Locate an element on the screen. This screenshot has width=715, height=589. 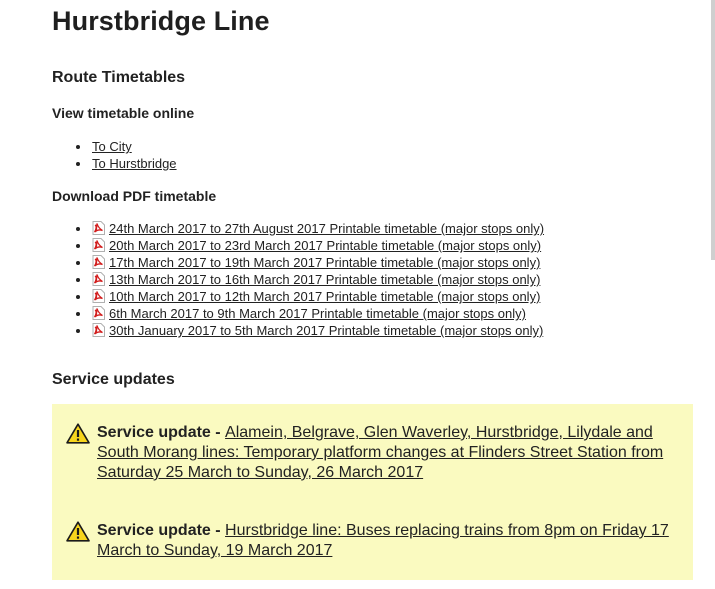
scrollbar is located at coordinates (713, 130).